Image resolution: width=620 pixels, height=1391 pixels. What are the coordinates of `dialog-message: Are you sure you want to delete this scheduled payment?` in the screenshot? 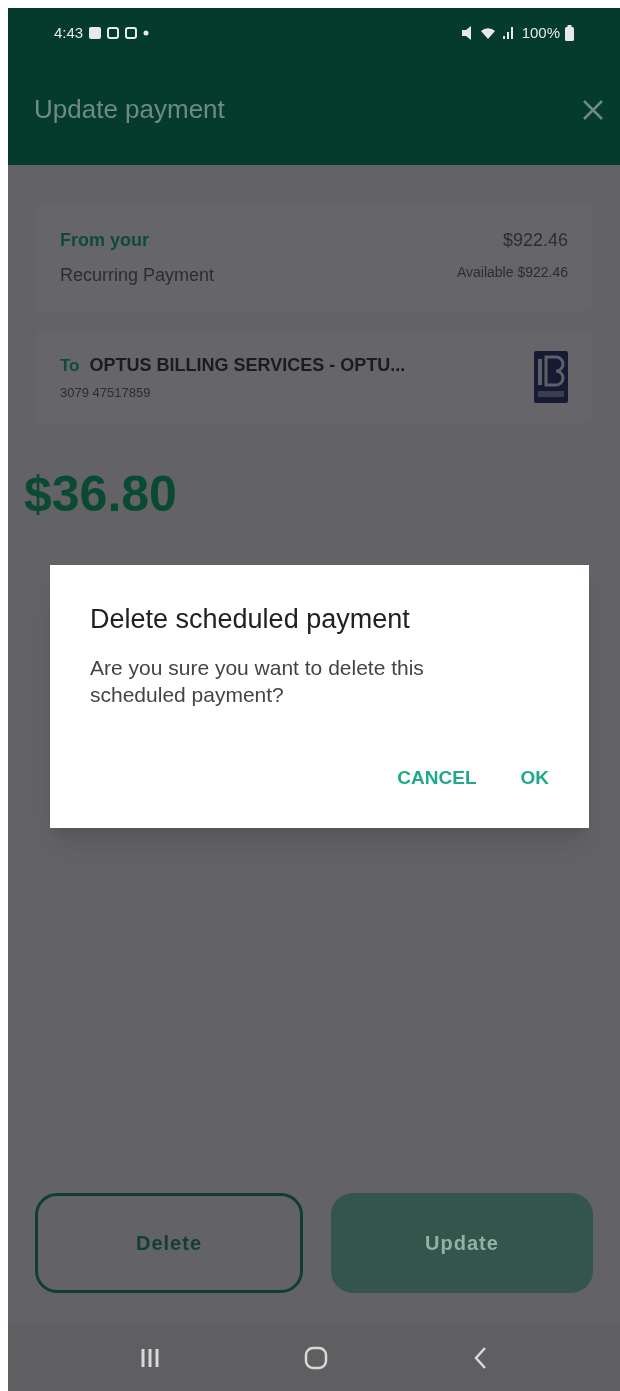 It's located at (257, 681).